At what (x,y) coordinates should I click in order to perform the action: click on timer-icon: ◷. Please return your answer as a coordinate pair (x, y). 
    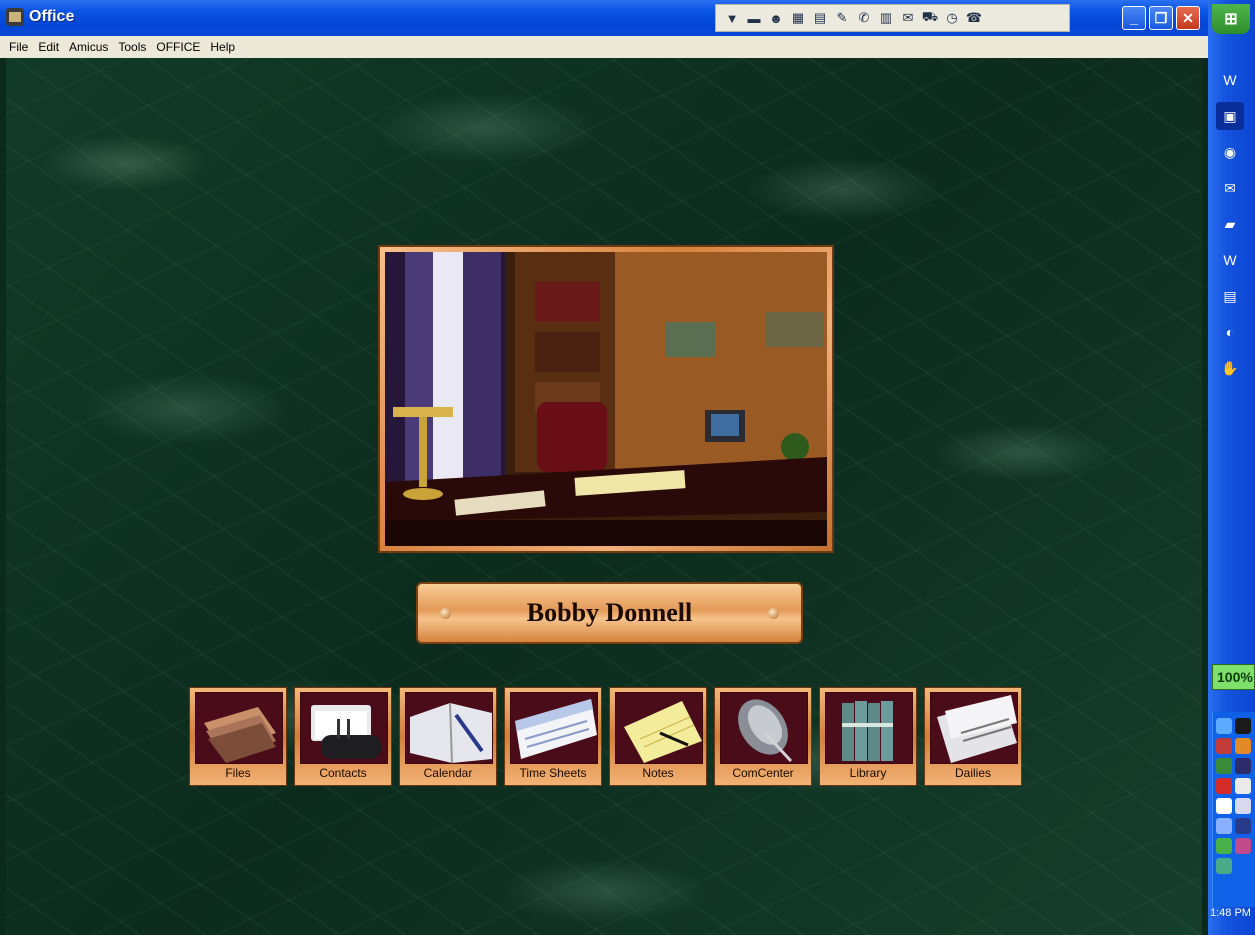
    Looking at the image, I should click on (952, 18).